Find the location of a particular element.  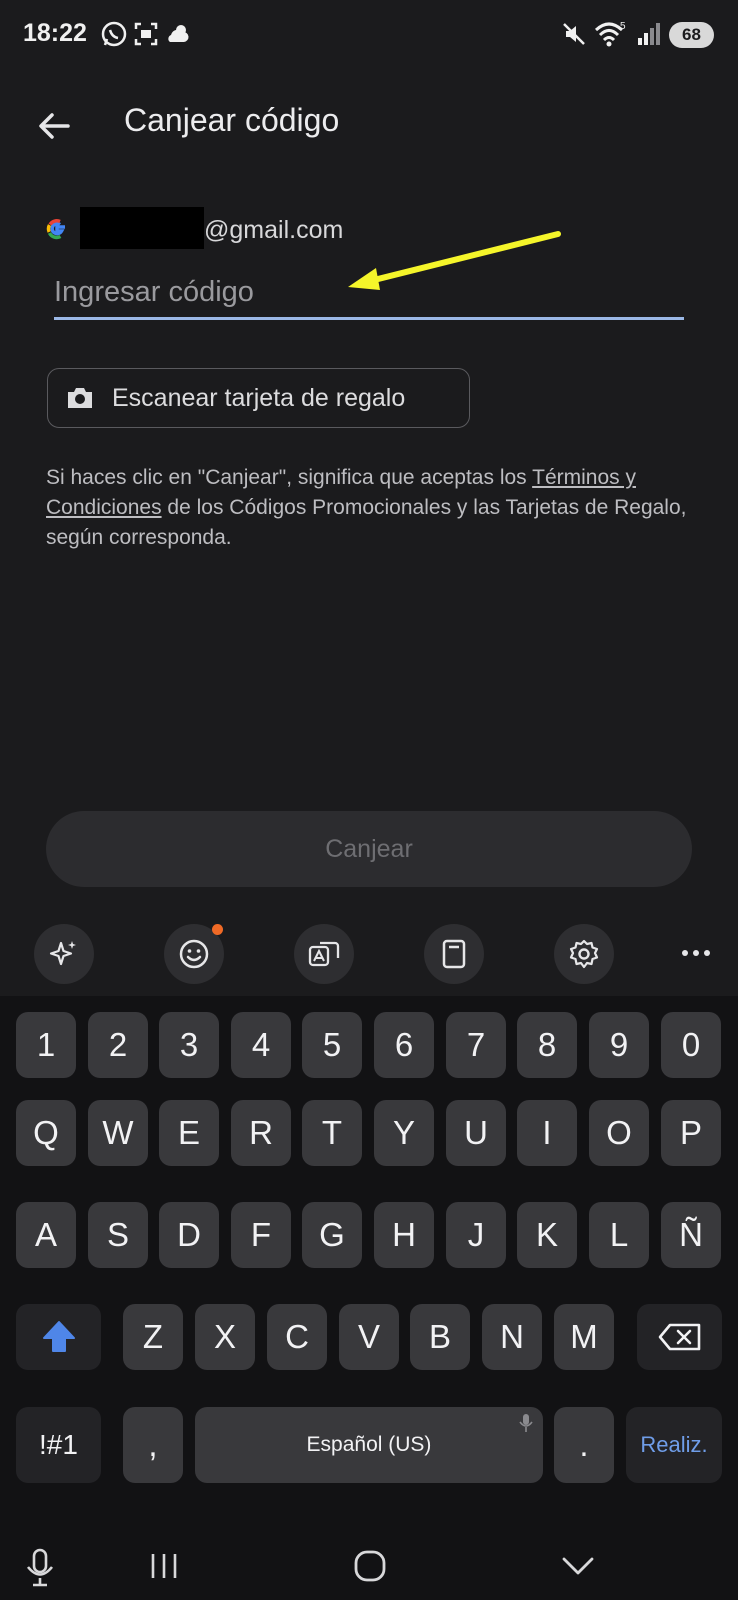

key-0: 0 is located at coordinates (691, 1045).